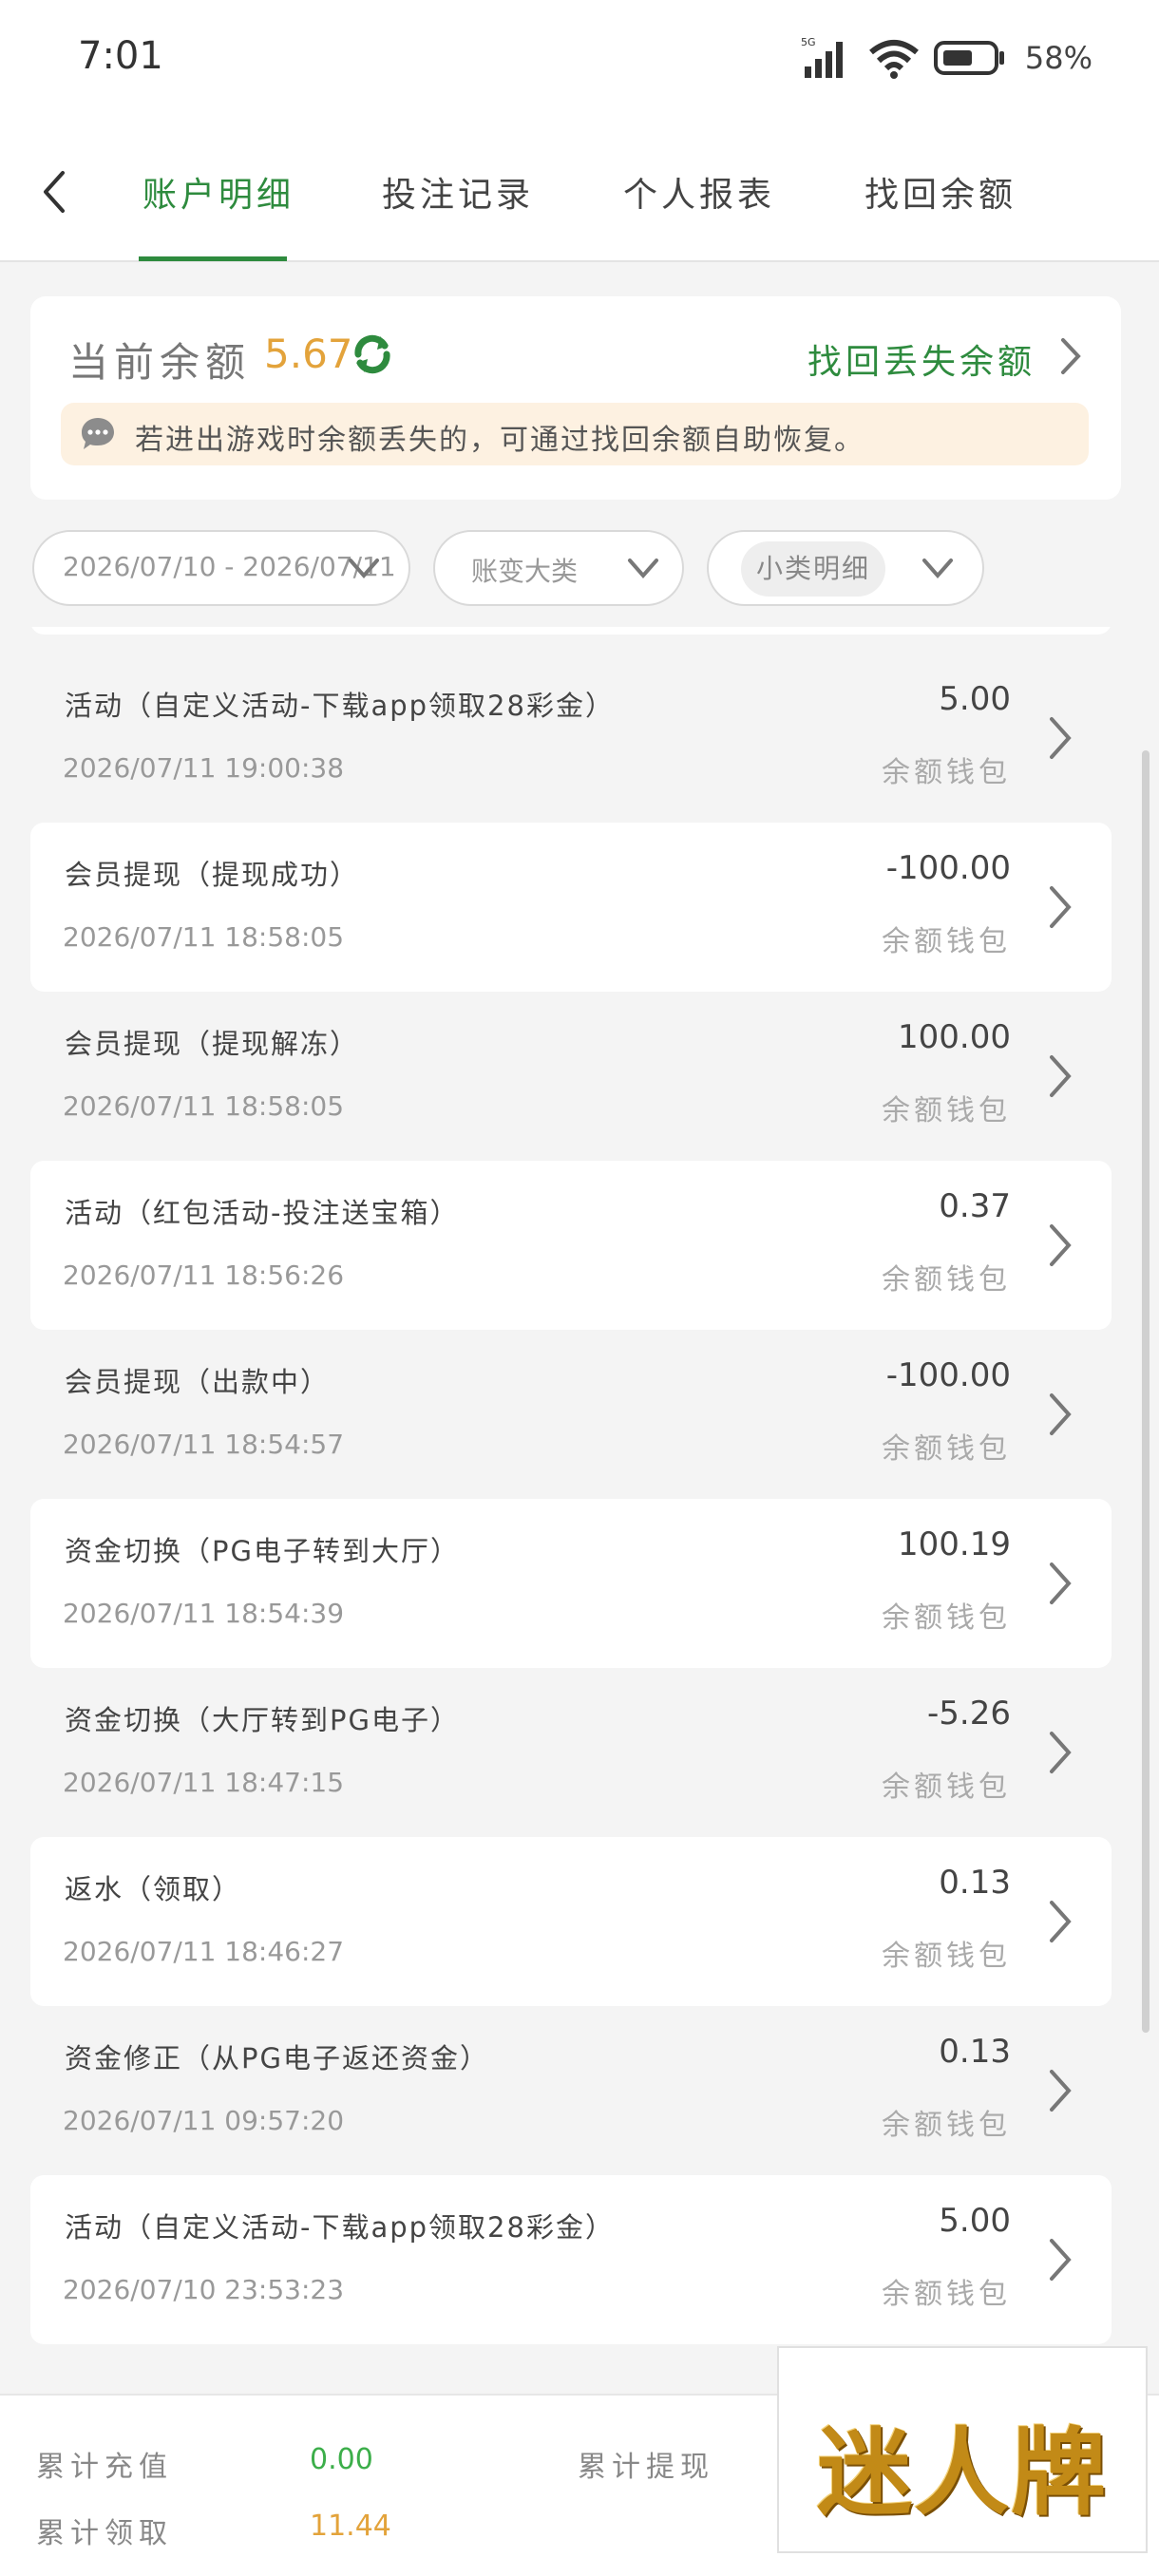 The width and height of the screenshot is (1159, 2576). I want to click on list-item: 返水（领取） 2026/07/11 18:46:27 0.13 余额钱包, so click(571, 1921).